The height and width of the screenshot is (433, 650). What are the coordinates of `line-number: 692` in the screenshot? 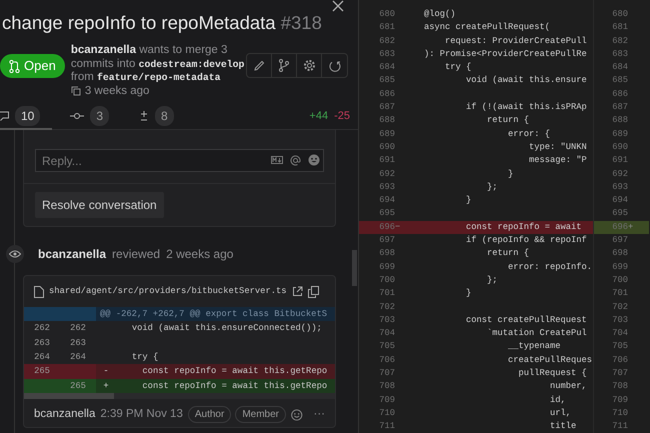 It's located at (619, 174).